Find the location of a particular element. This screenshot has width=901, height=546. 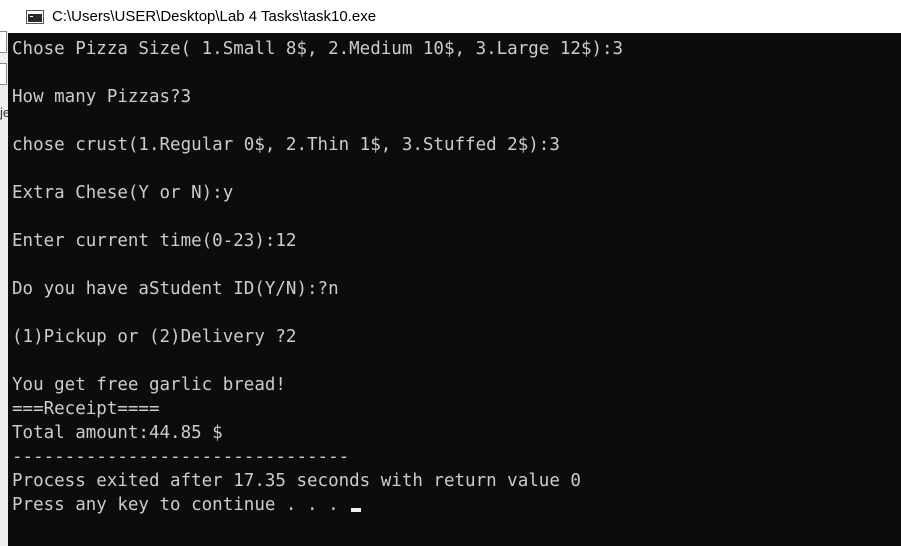

console-app-icon is located at coordinates (35, 16).